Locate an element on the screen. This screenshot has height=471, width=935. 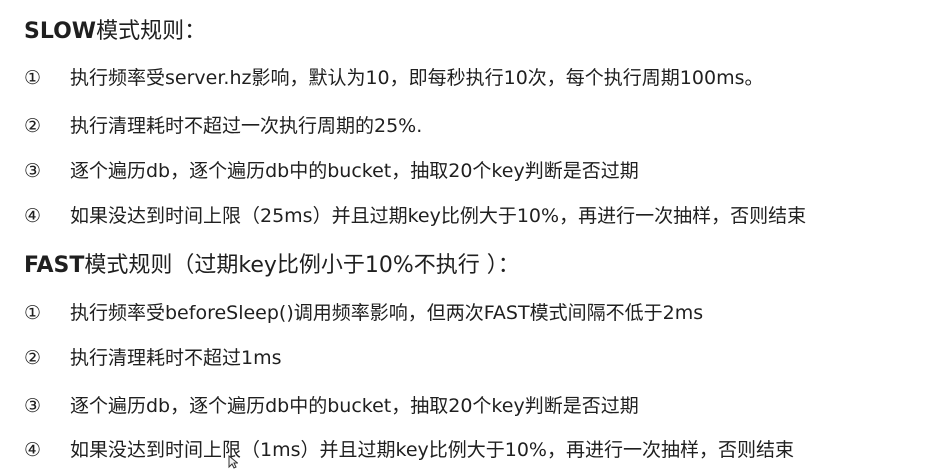
fast-mode-heading: FAST模式规则（过期key比例小于10%不执行 ）： is located at coordinates (272, 266).